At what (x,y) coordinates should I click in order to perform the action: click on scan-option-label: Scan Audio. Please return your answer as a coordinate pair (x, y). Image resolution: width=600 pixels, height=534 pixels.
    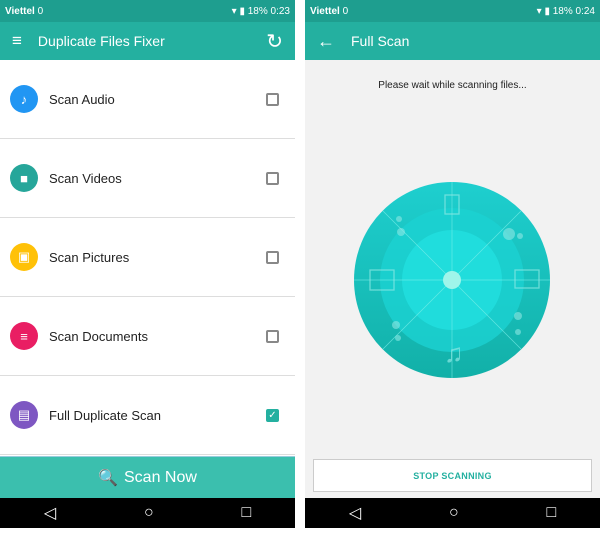
    Looking at the image, I should click on (82, 99).